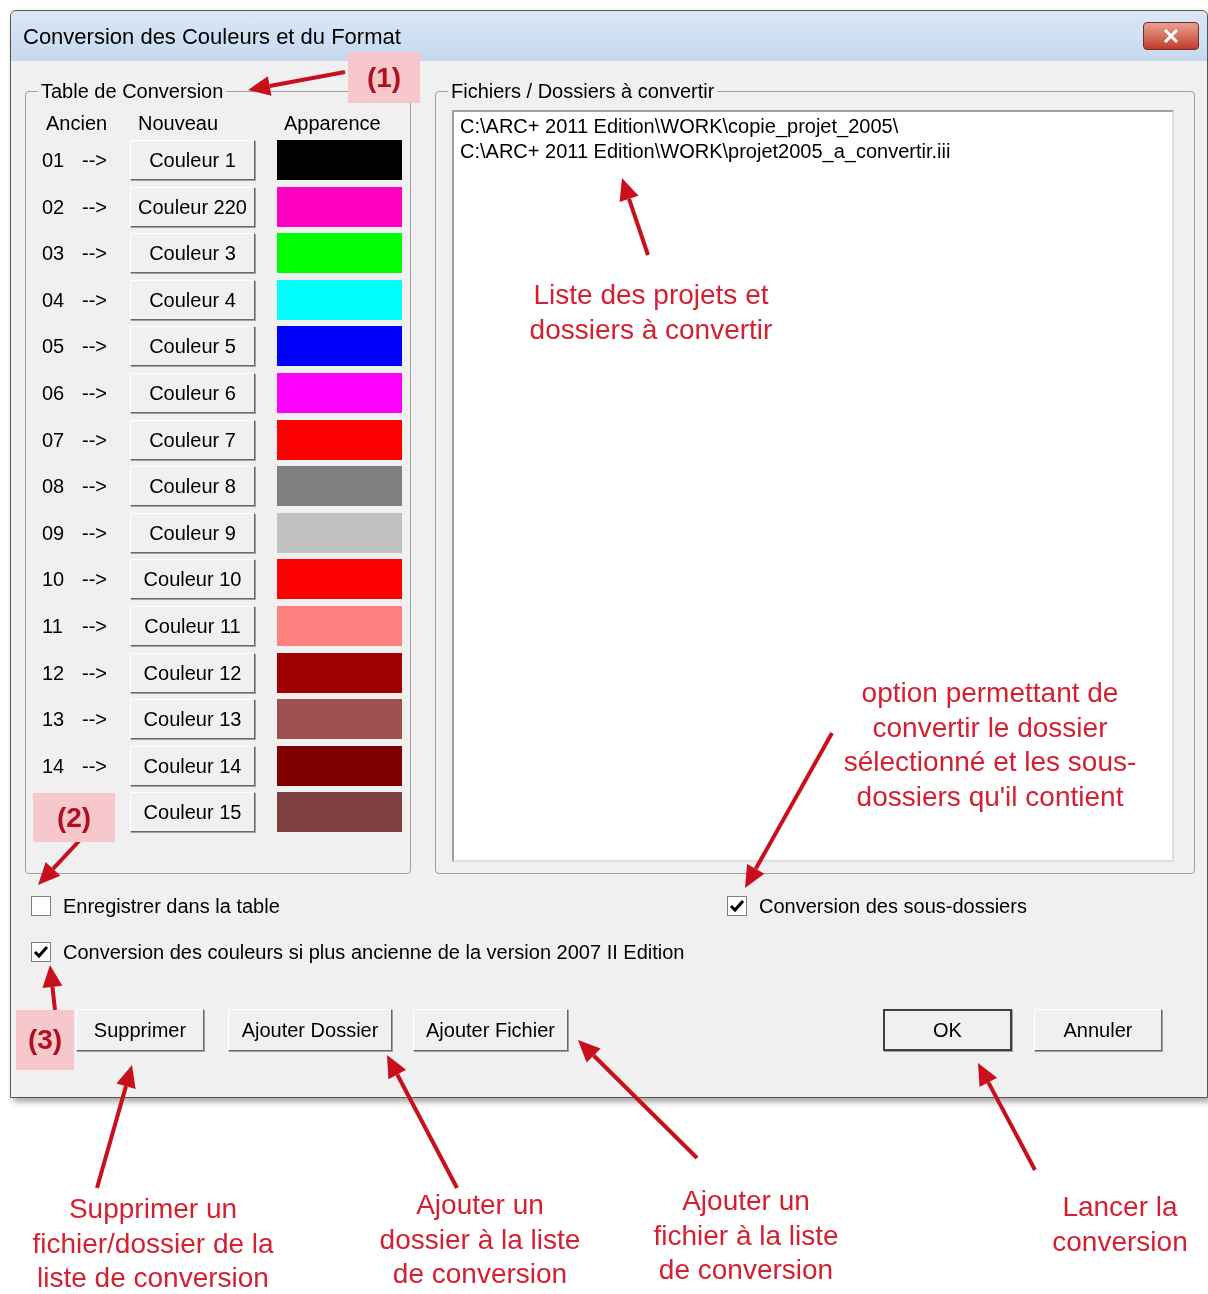 The height and width of the screenshot is (1294, 1208). I want to click on group-title: Fichiers / Dossiers à convertir, so click(583, 91).